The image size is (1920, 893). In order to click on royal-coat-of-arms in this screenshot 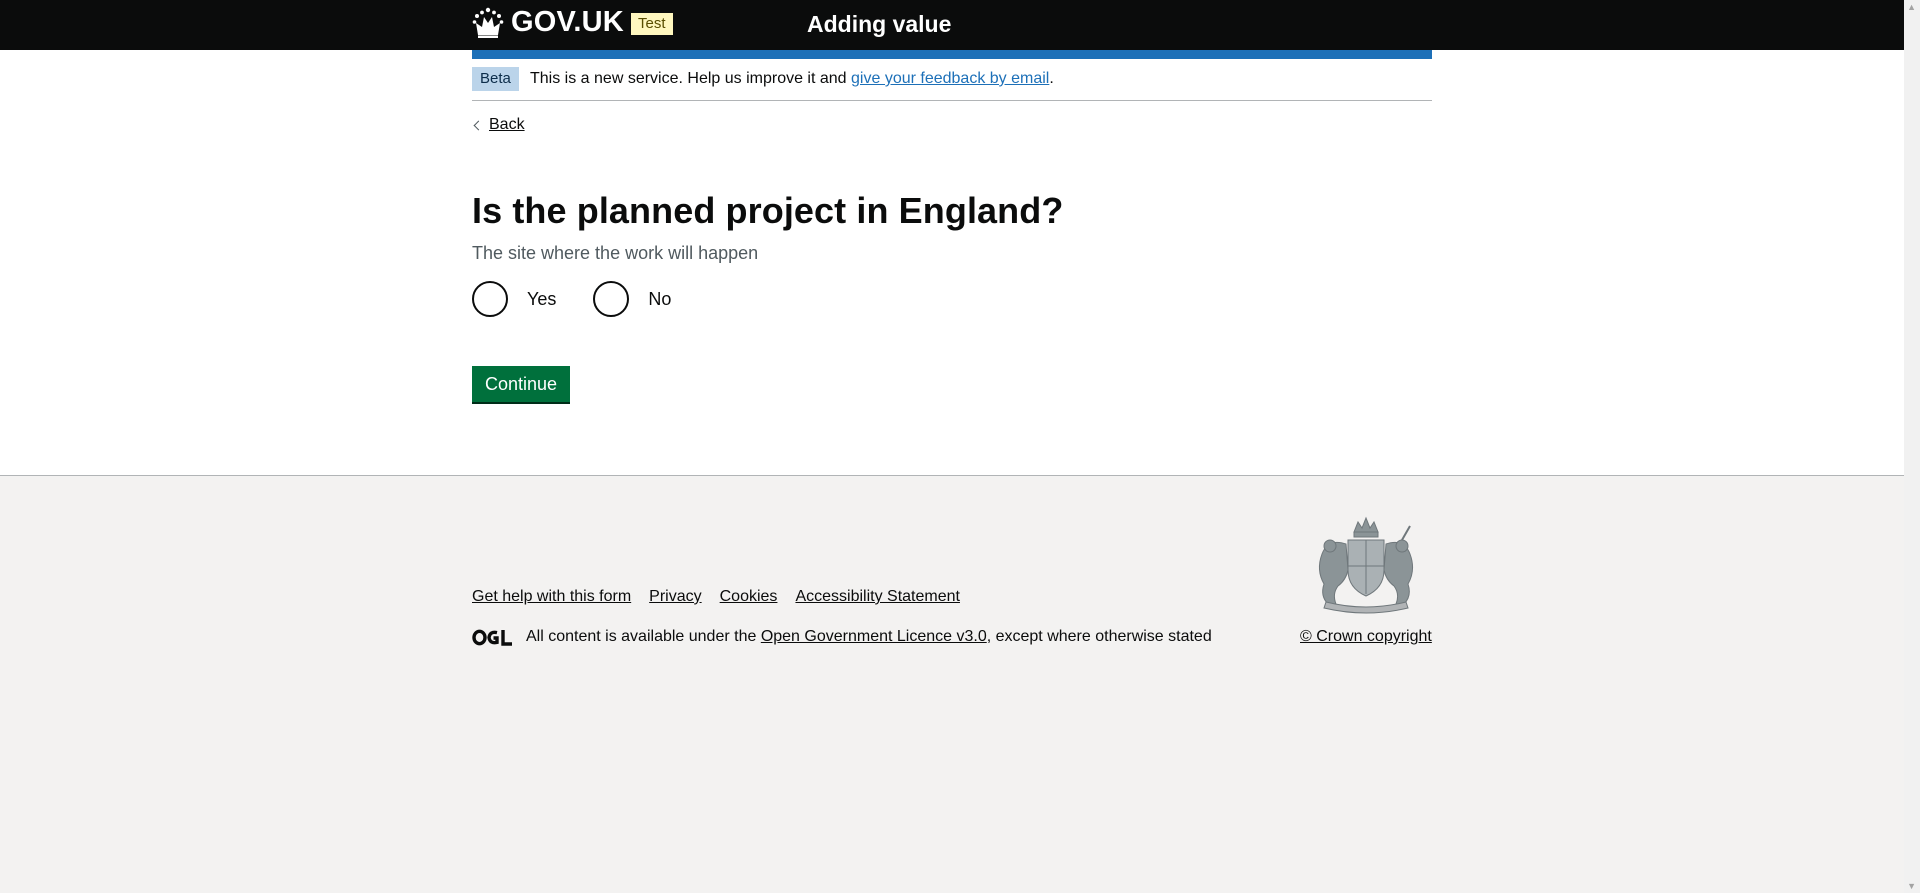, I will do `click(1366, 565)`.